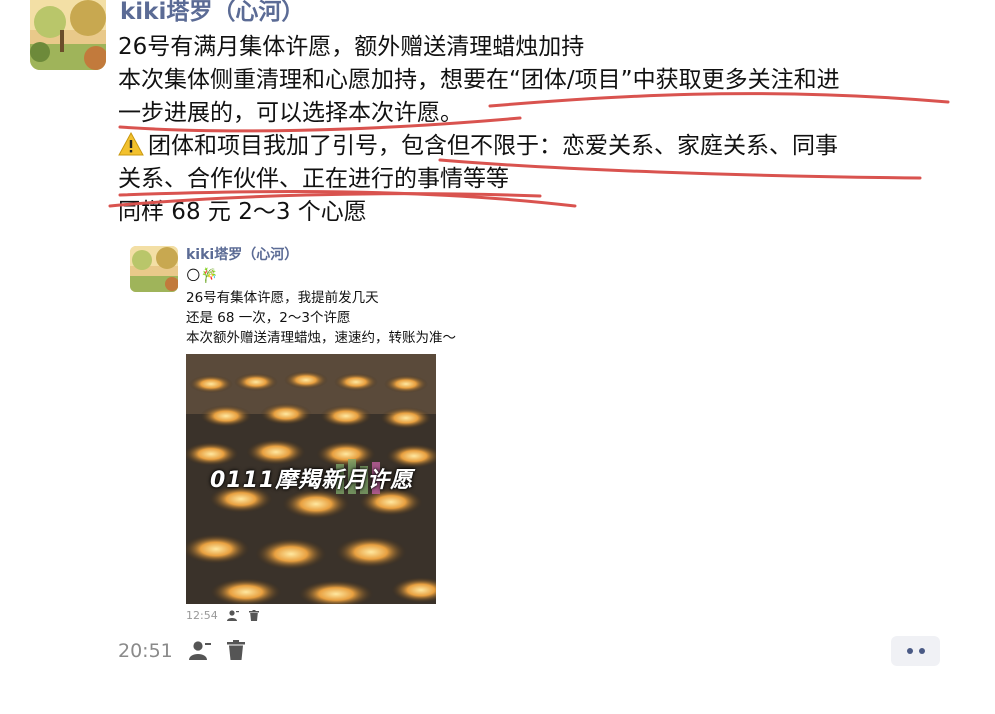  What do you see at coordinates (290, 113) in the screenshot?
I see `message-line: 一步进展的，可以选择本次许愿。` at bounding box center [290, 113].